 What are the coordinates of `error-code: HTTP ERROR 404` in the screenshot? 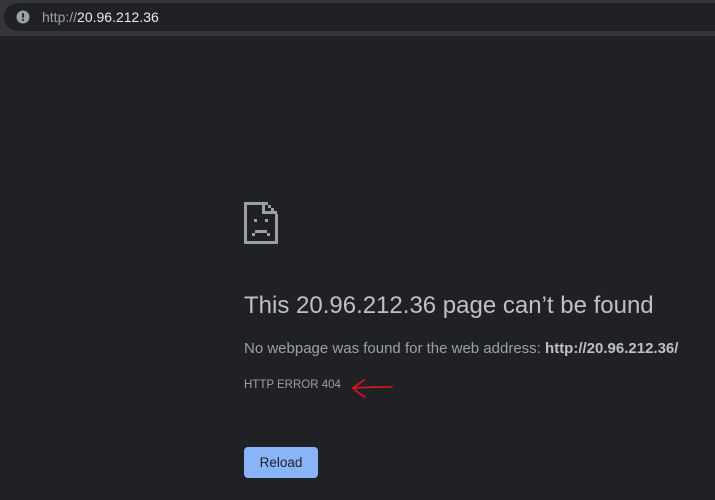 It's located at (292, 385).